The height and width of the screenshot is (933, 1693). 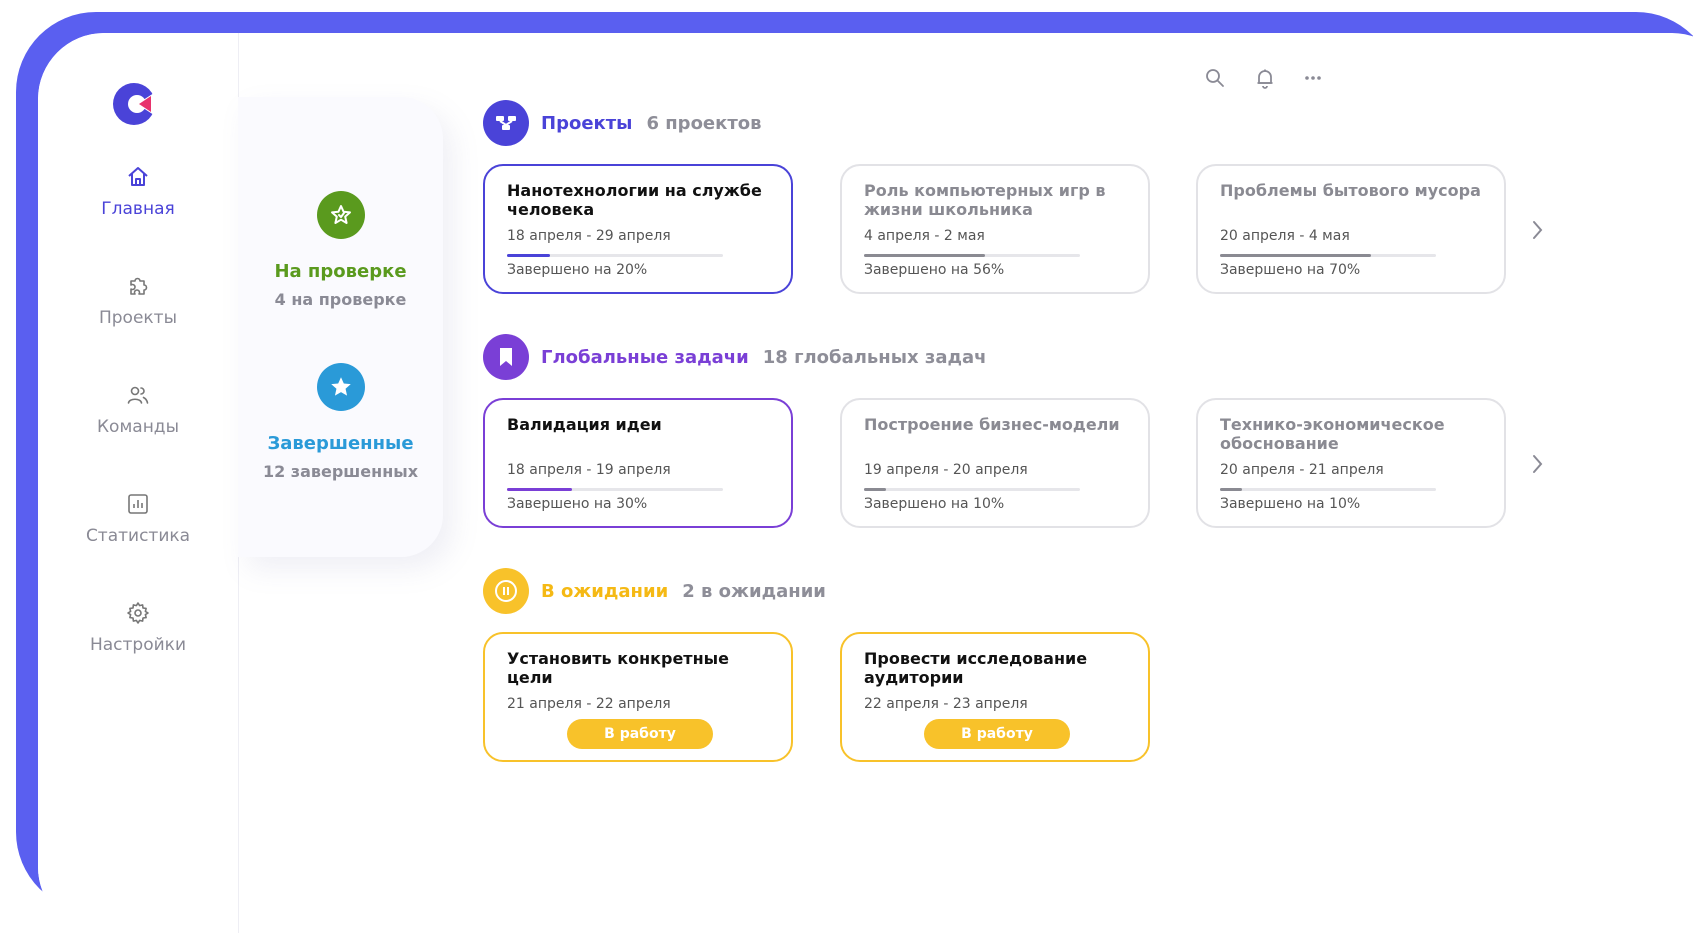 I want to click on card-title: Проблемы бытового мусора, so click(x=1350, y=190).